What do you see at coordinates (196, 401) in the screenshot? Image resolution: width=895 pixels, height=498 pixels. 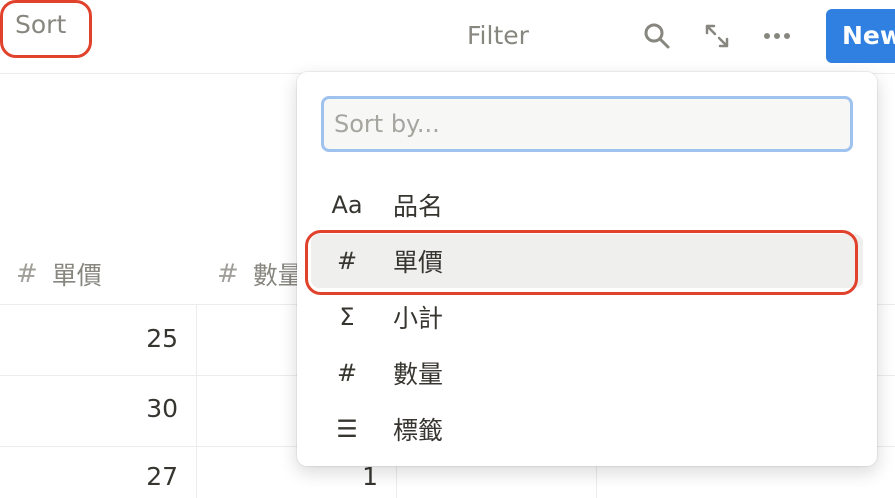 I see `column-divider` at bounding box center [196, 401].